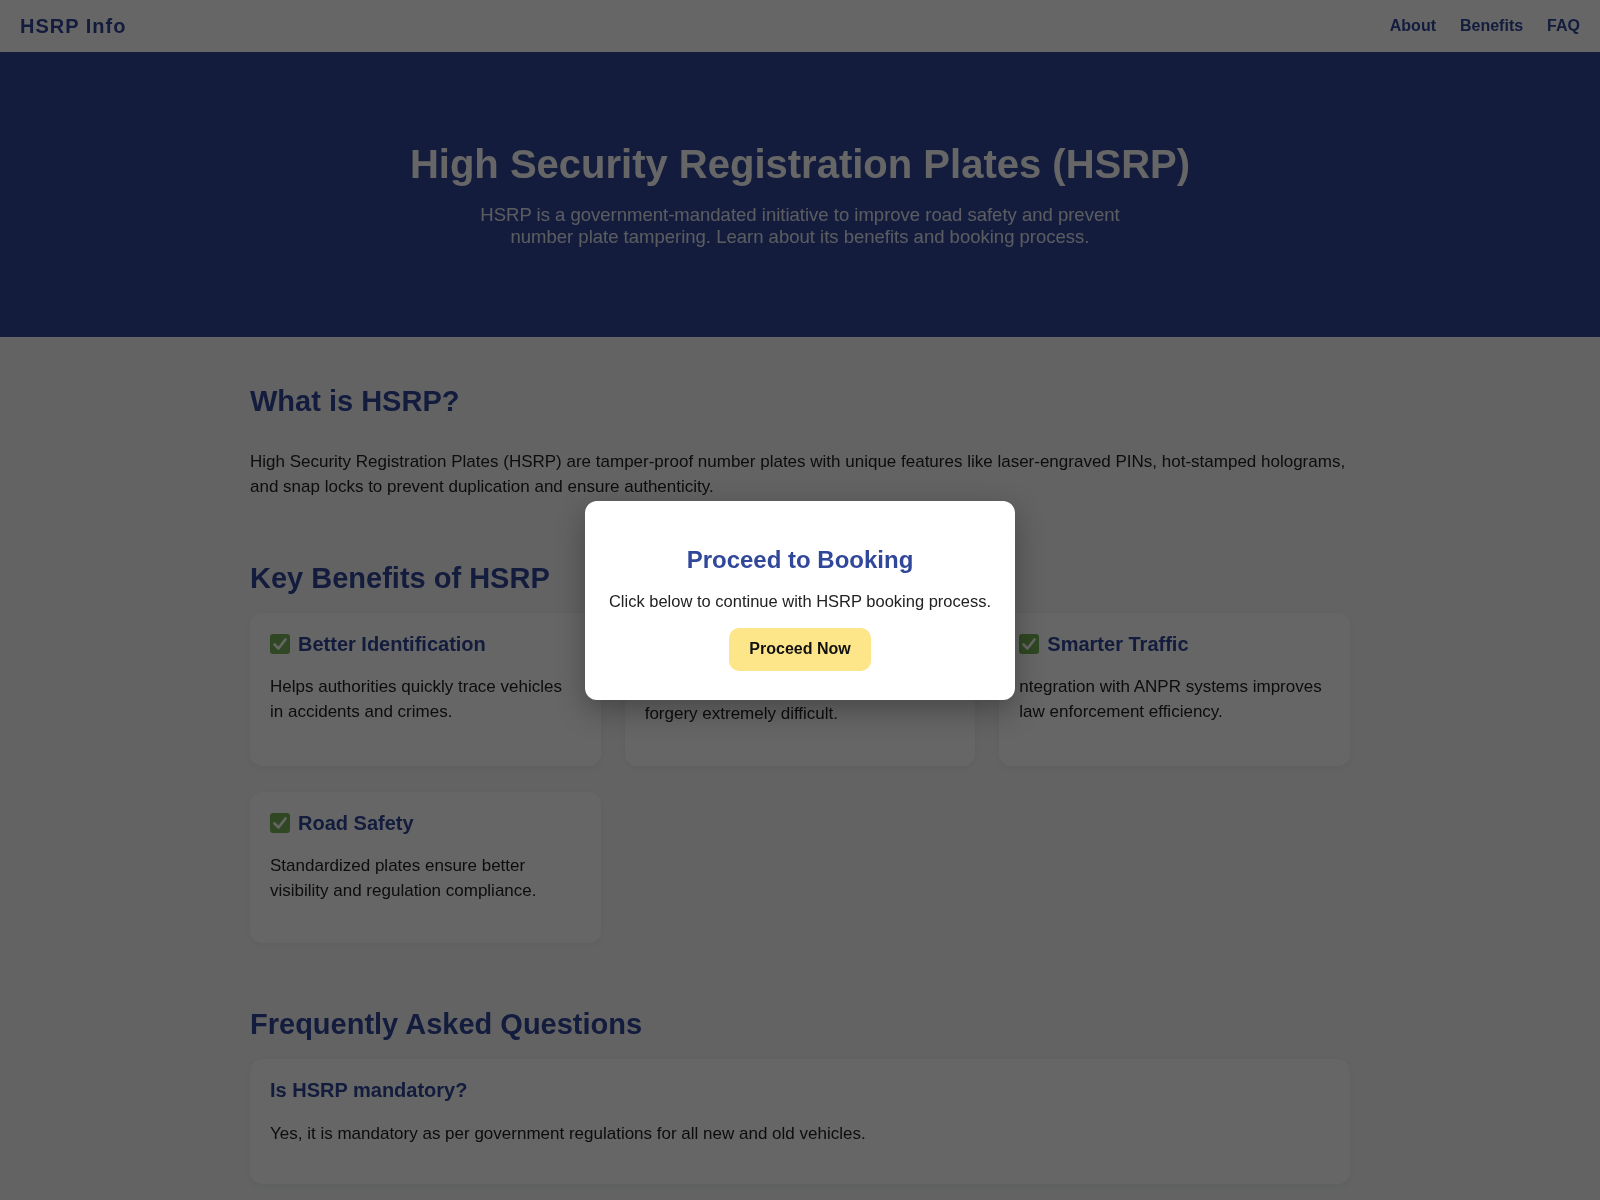 This screenshot has height=1200, width=1600. What do you see at coordinates (404, 878) in the screenshot?
I see `card-text: Standardized plates ensure better visibility and regulation compliance.` at bounding box center [404, 878].